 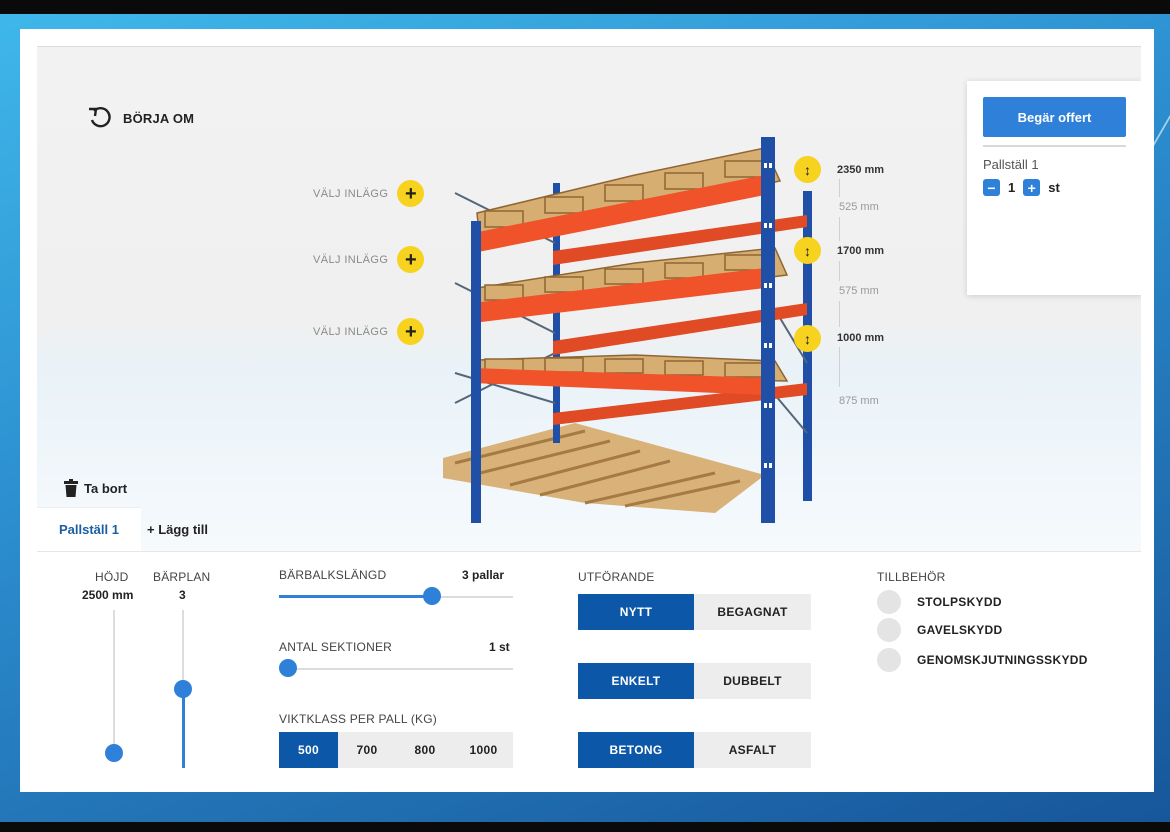 I want to click on accessory-pushthrough-protection: GENOMSKJUTNINGSSKYDD, so click(x=982, y=660).